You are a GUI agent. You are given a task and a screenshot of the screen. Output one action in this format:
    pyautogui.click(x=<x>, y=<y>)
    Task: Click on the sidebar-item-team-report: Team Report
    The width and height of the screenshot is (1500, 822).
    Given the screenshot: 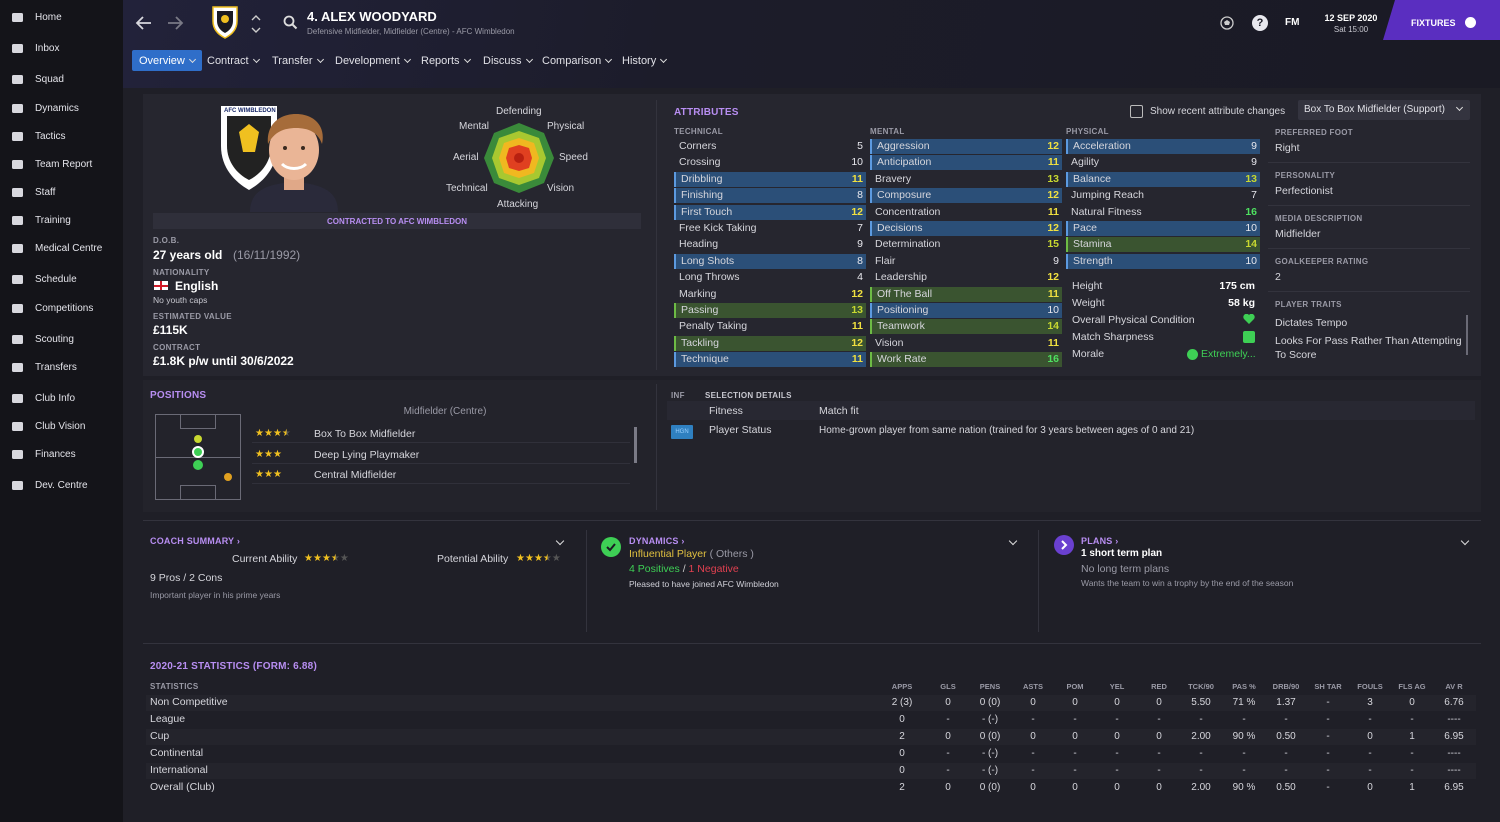 What is the action you would take?
    pyautogui.click(x=61, y=165)
    